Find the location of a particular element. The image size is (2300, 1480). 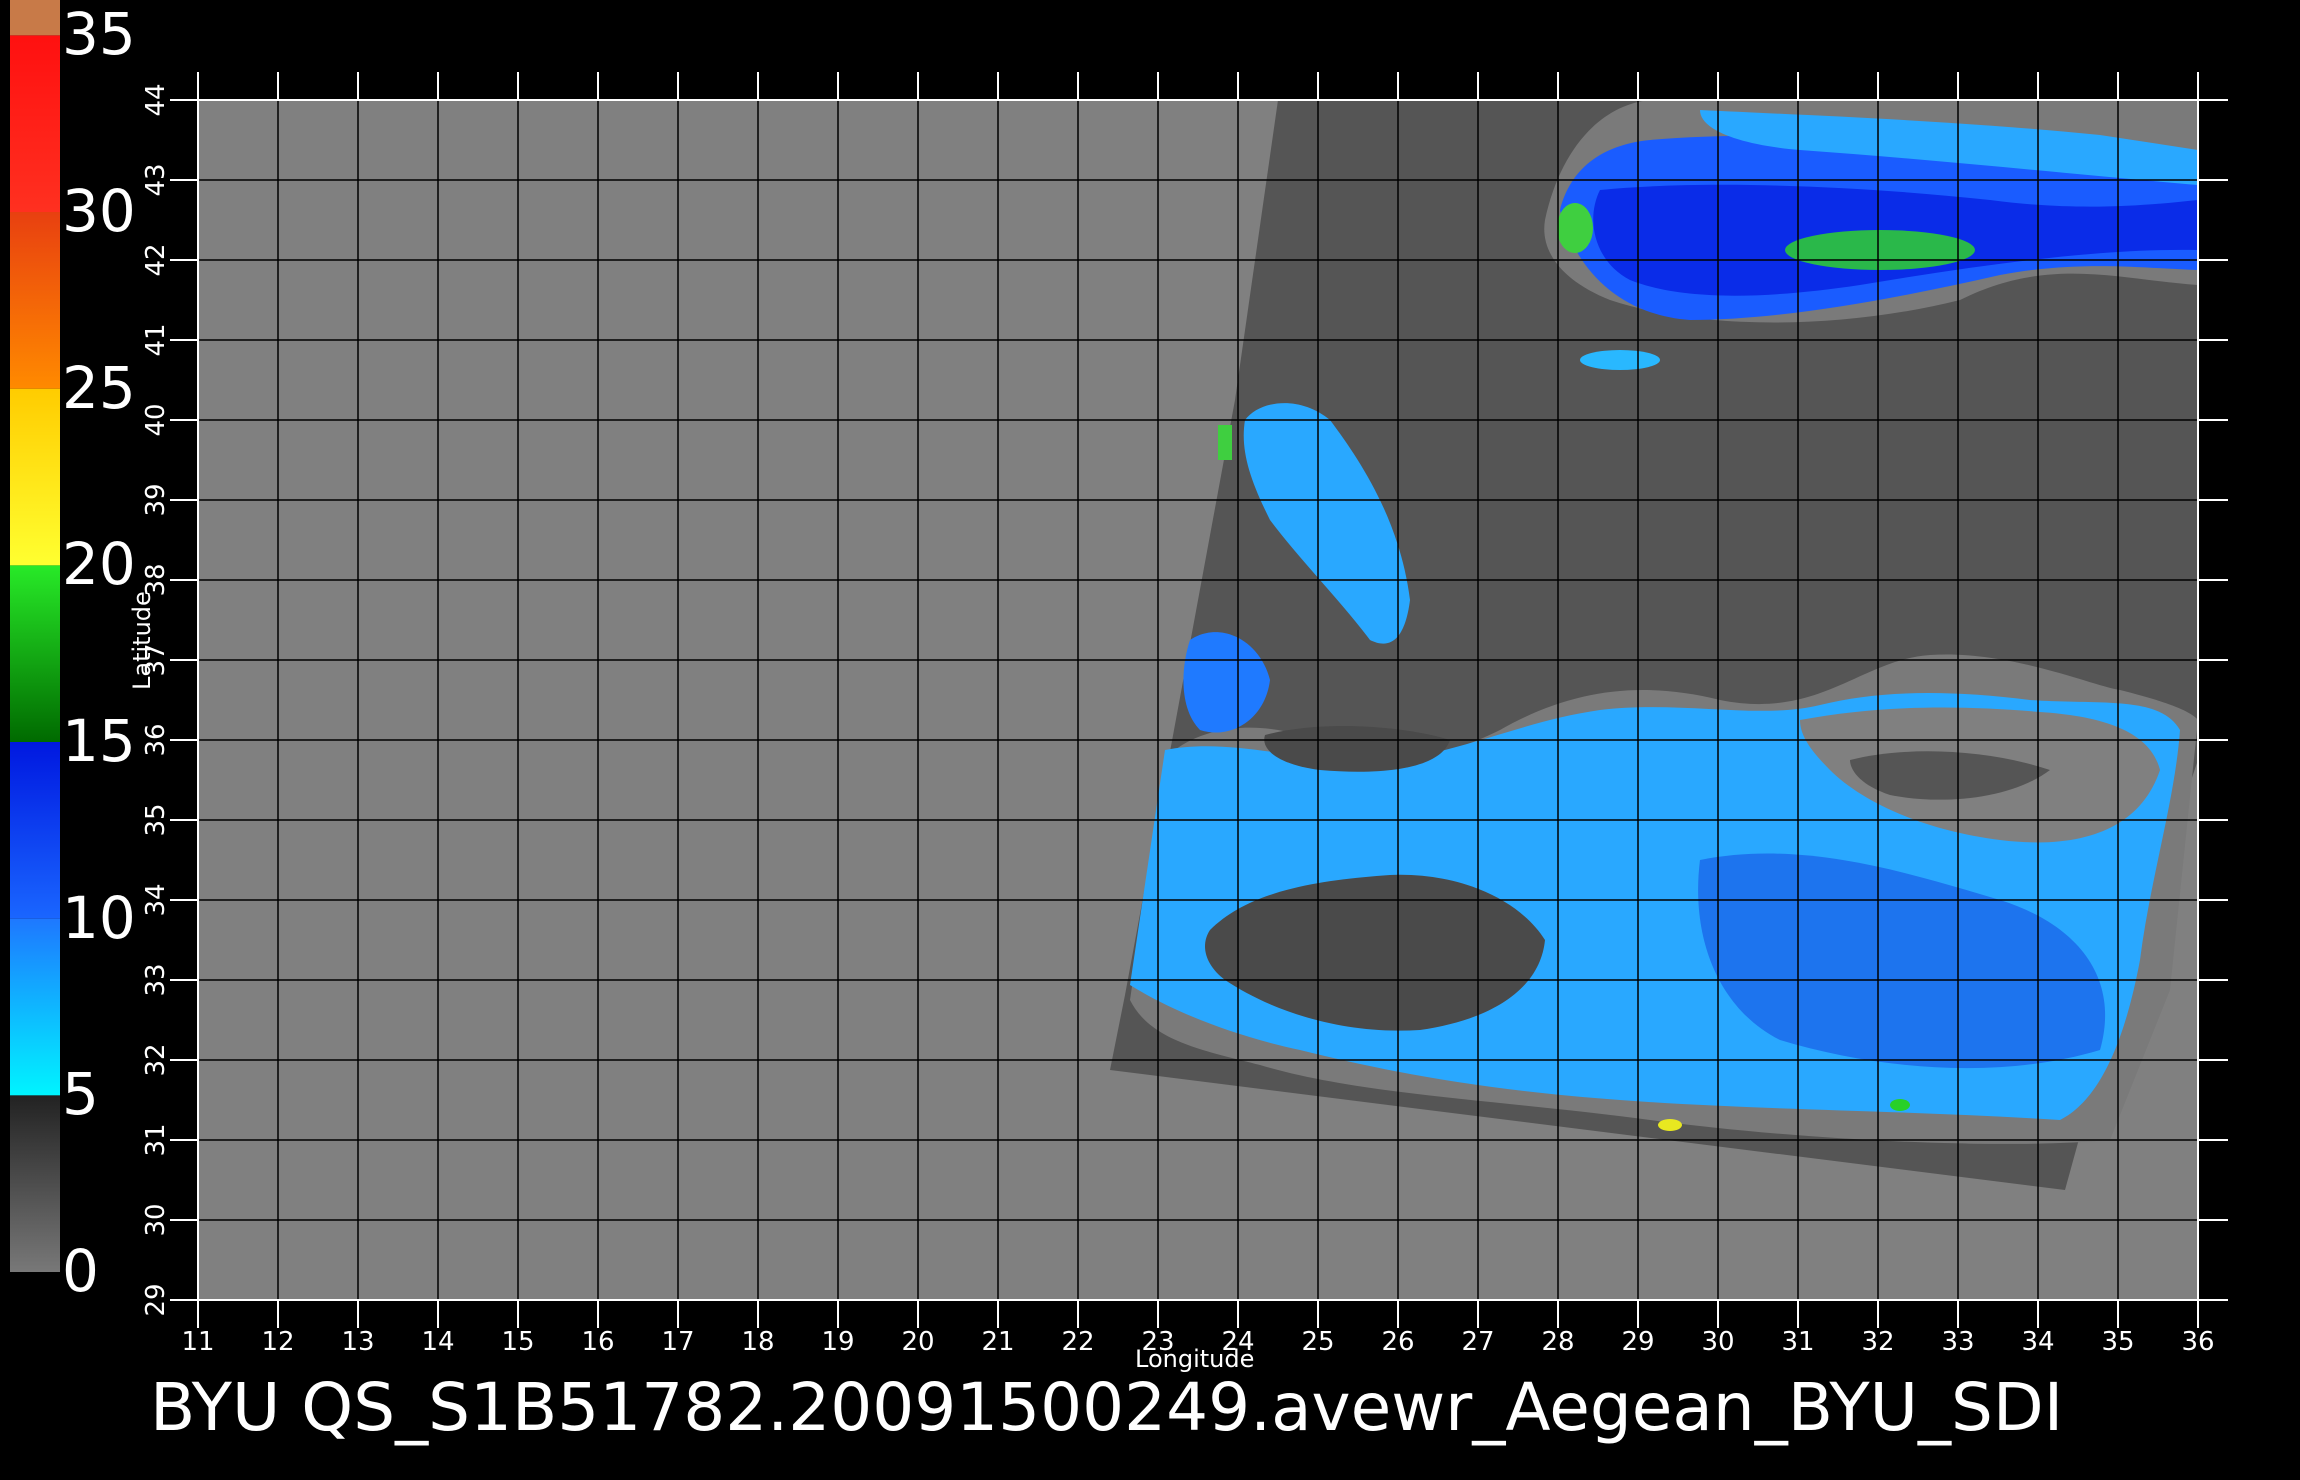

longitude-tick-label: 33 is located at coordinates (1957, 1342).